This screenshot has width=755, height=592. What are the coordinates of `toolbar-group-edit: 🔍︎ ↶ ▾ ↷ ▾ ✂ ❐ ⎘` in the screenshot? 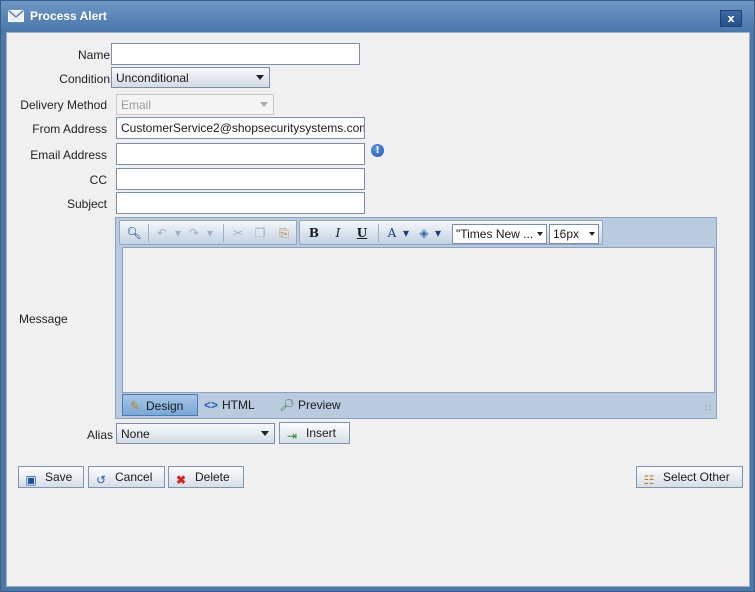 It's located at (208, 232).